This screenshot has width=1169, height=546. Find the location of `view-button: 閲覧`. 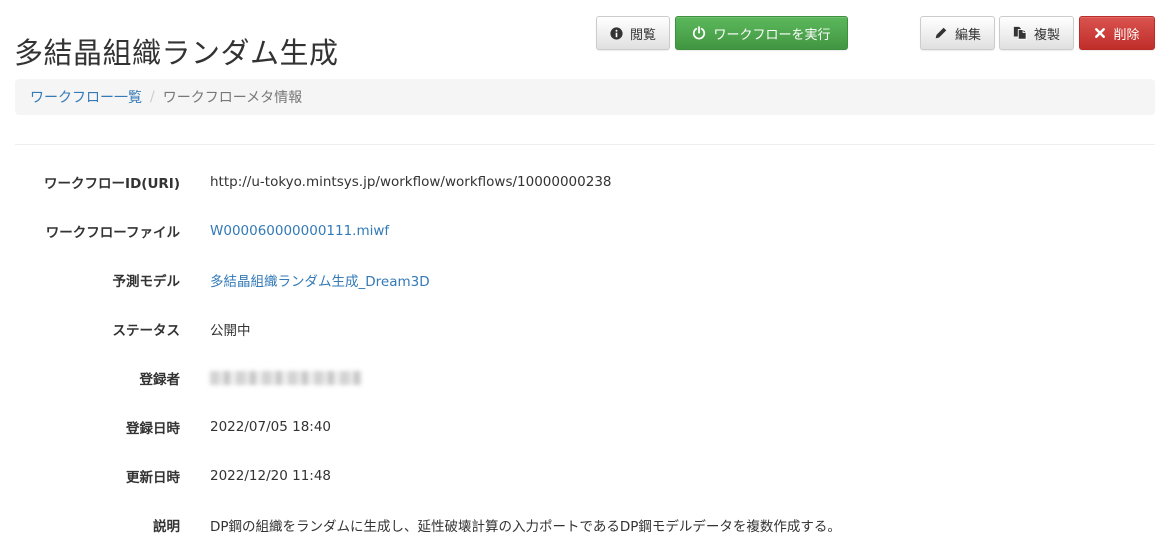

view-button: 閲覧 is located at coordinates (633, 33).